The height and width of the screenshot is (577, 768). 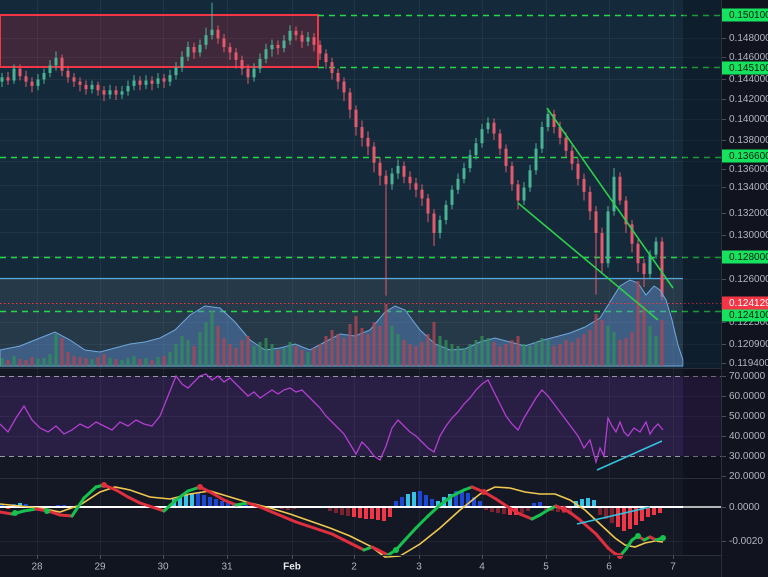 What do you see at coordinates (748, 156) in the screenshot?
I see `alert-price-tag-label: 0.13660000` at bounding box center [748, 156].